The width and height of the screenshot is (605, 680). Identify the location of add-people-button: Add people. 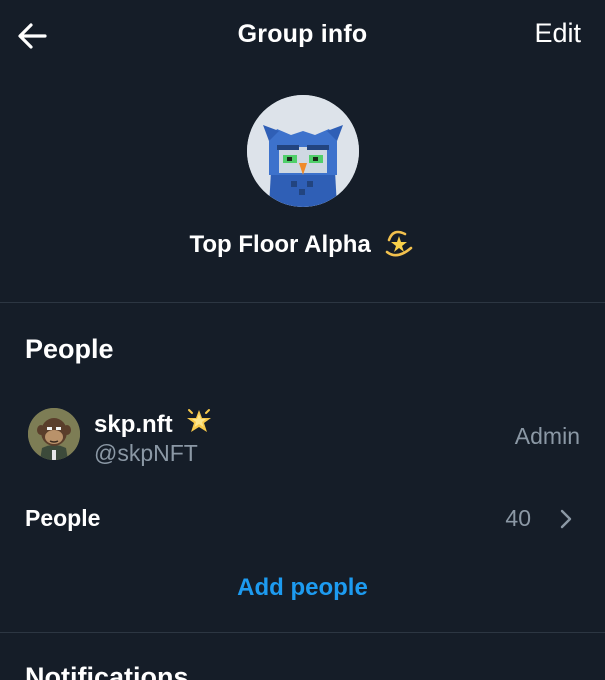
(302, 588).